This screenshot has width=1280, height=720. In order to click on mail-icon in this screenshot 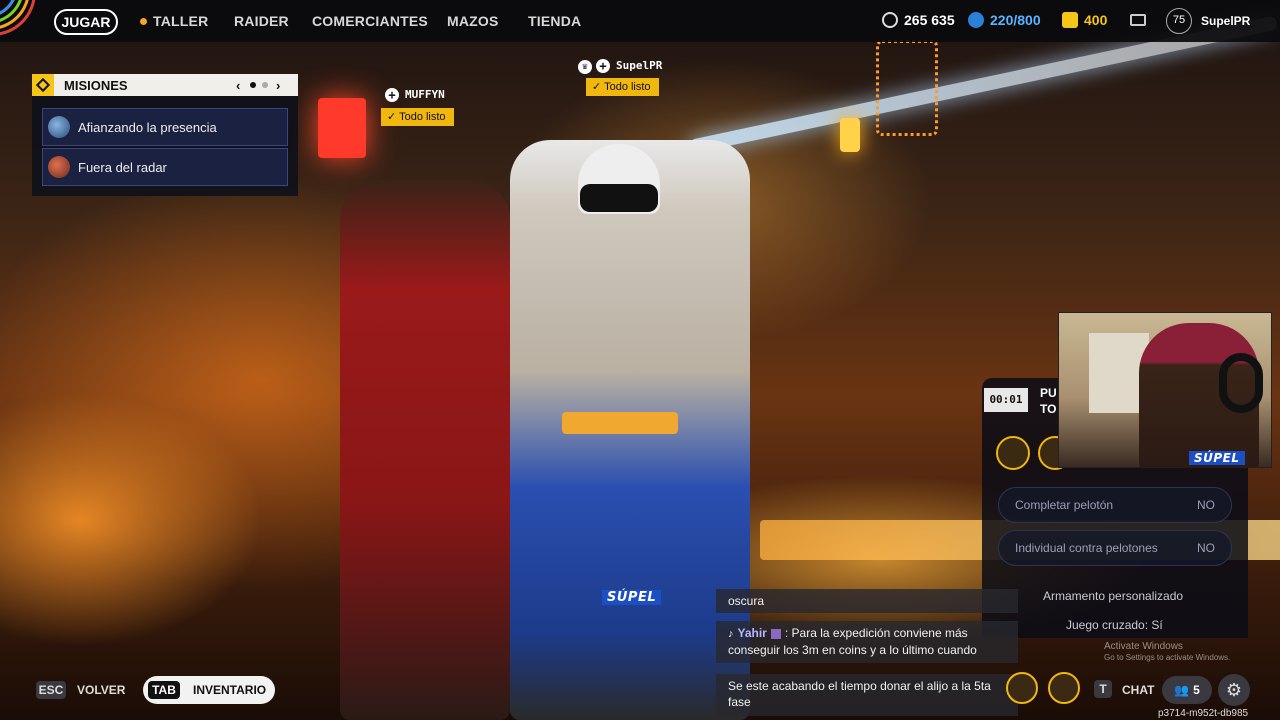, I will do `click(1138, 20)`.